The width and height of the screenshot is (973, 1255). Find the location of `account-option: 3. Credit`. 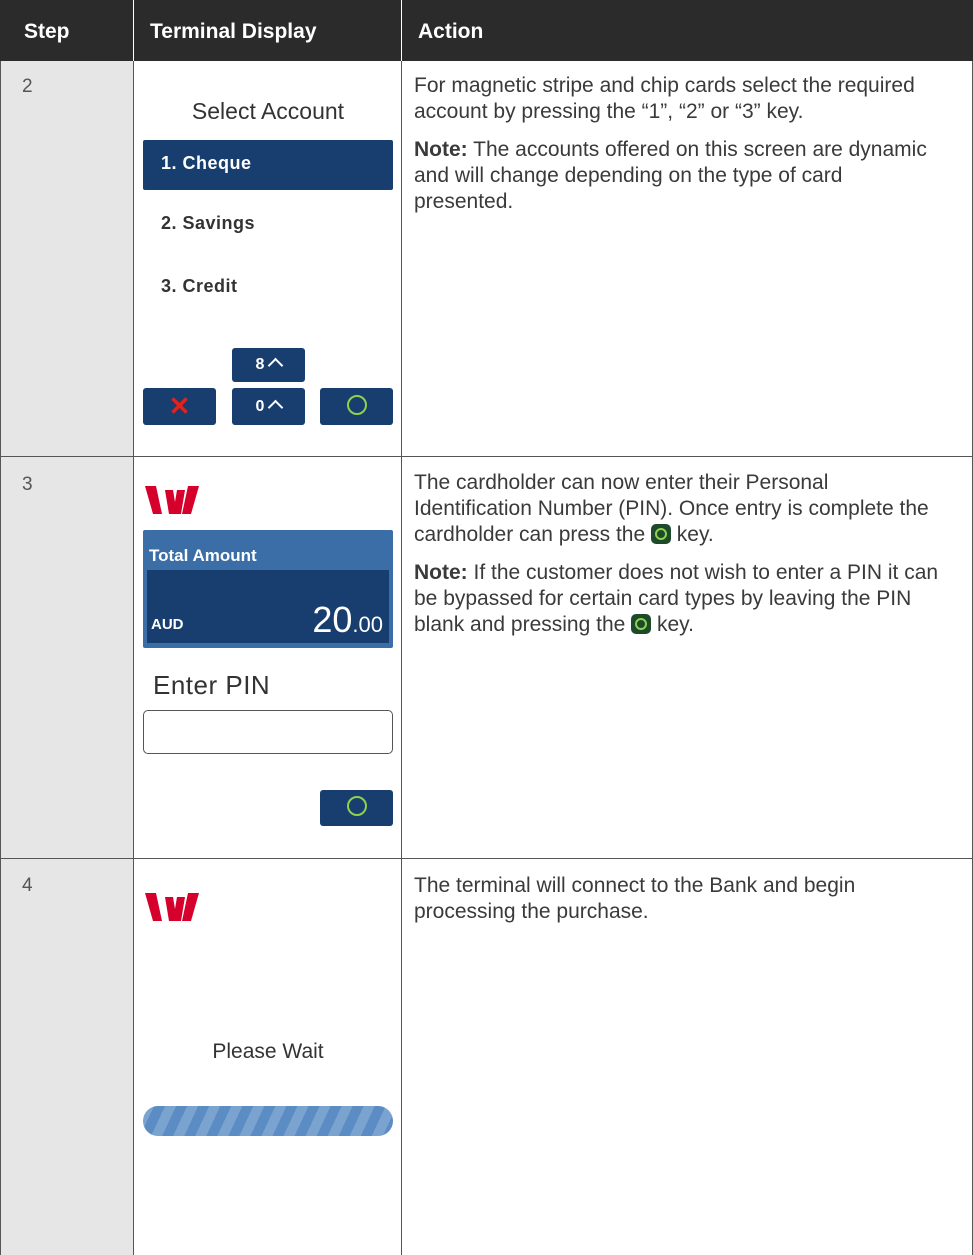

account-option: 3. Credit is located at coordinates (199, 286).